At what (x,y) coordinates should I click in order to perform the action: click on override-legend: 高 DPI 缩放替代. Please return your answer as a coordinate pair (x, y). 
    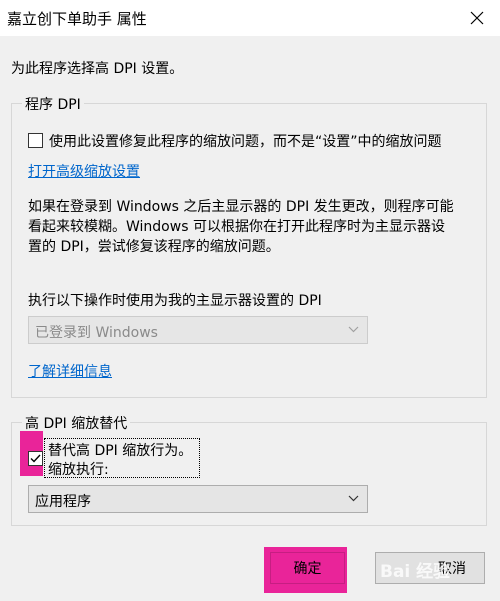
    Looking at the image, I should click on (76, 423).